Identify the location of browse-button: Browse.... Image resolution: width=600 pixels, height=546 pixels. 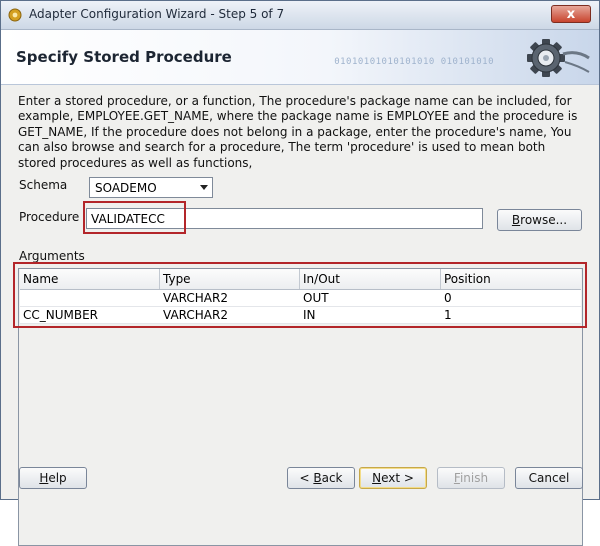
(539, 220).